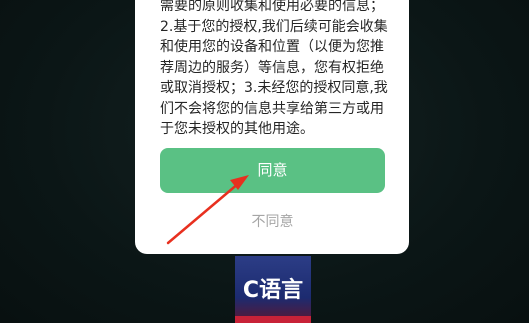  I want to click on course-thumbnail: C语言, so click(273, 289).